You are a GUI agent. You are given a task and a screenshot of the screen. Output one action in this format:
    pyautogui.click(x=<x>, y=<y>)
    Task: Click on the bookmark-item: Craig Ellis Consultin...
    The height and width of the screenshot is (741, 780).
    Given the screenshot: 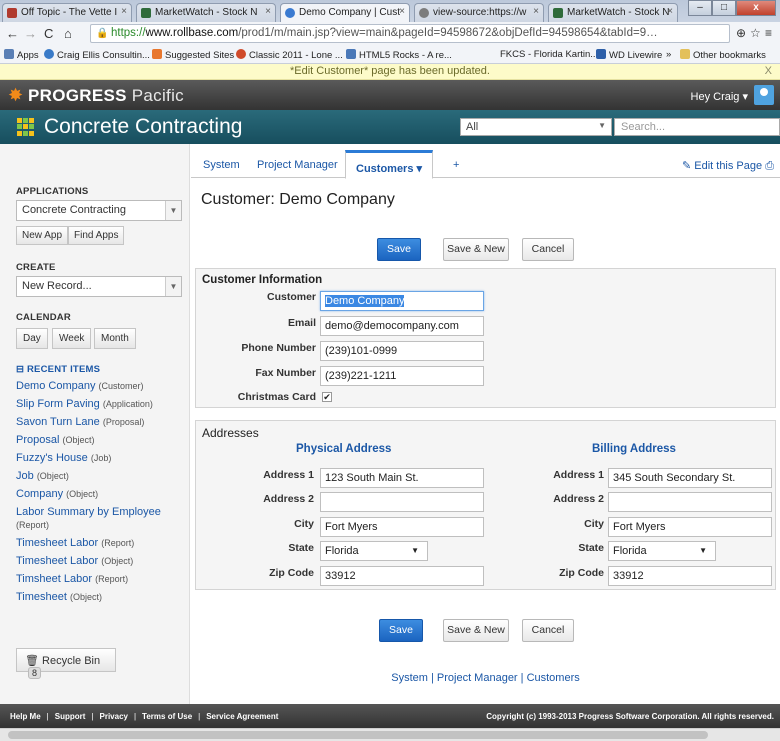 What is the action you would take?
    pyautogui.click(x=97, y=55)
    